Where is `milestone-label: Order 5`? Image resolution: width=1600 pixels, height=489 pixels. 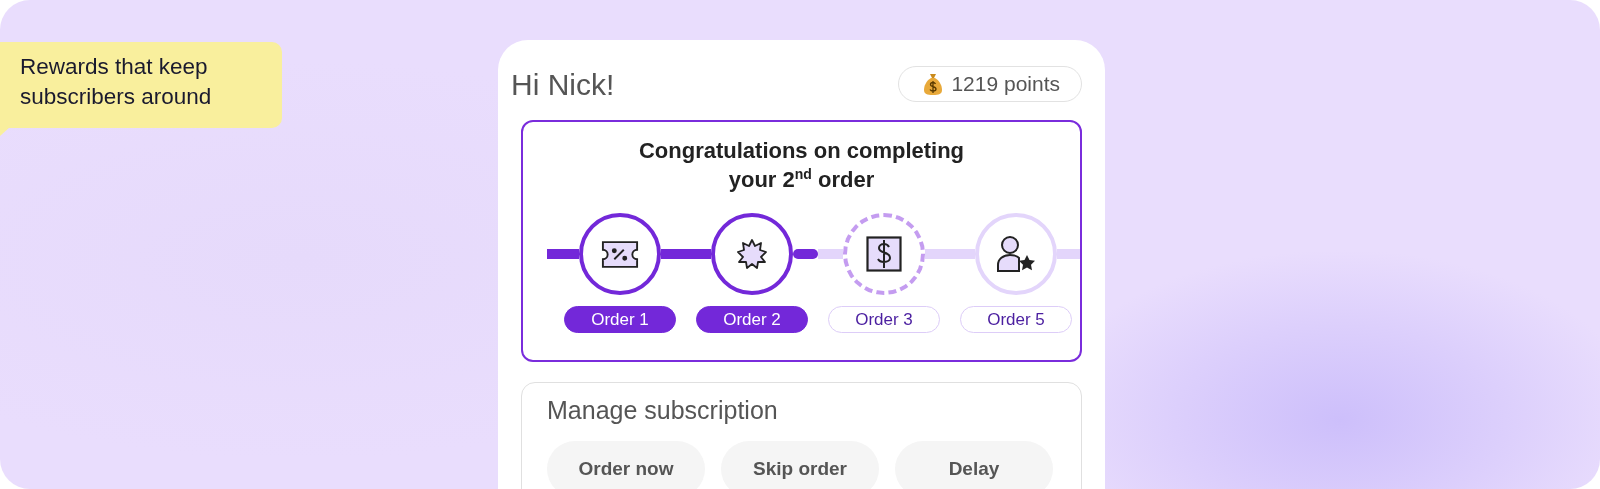 milestone-label: Order 5 is located at coordinates (1016, 319).